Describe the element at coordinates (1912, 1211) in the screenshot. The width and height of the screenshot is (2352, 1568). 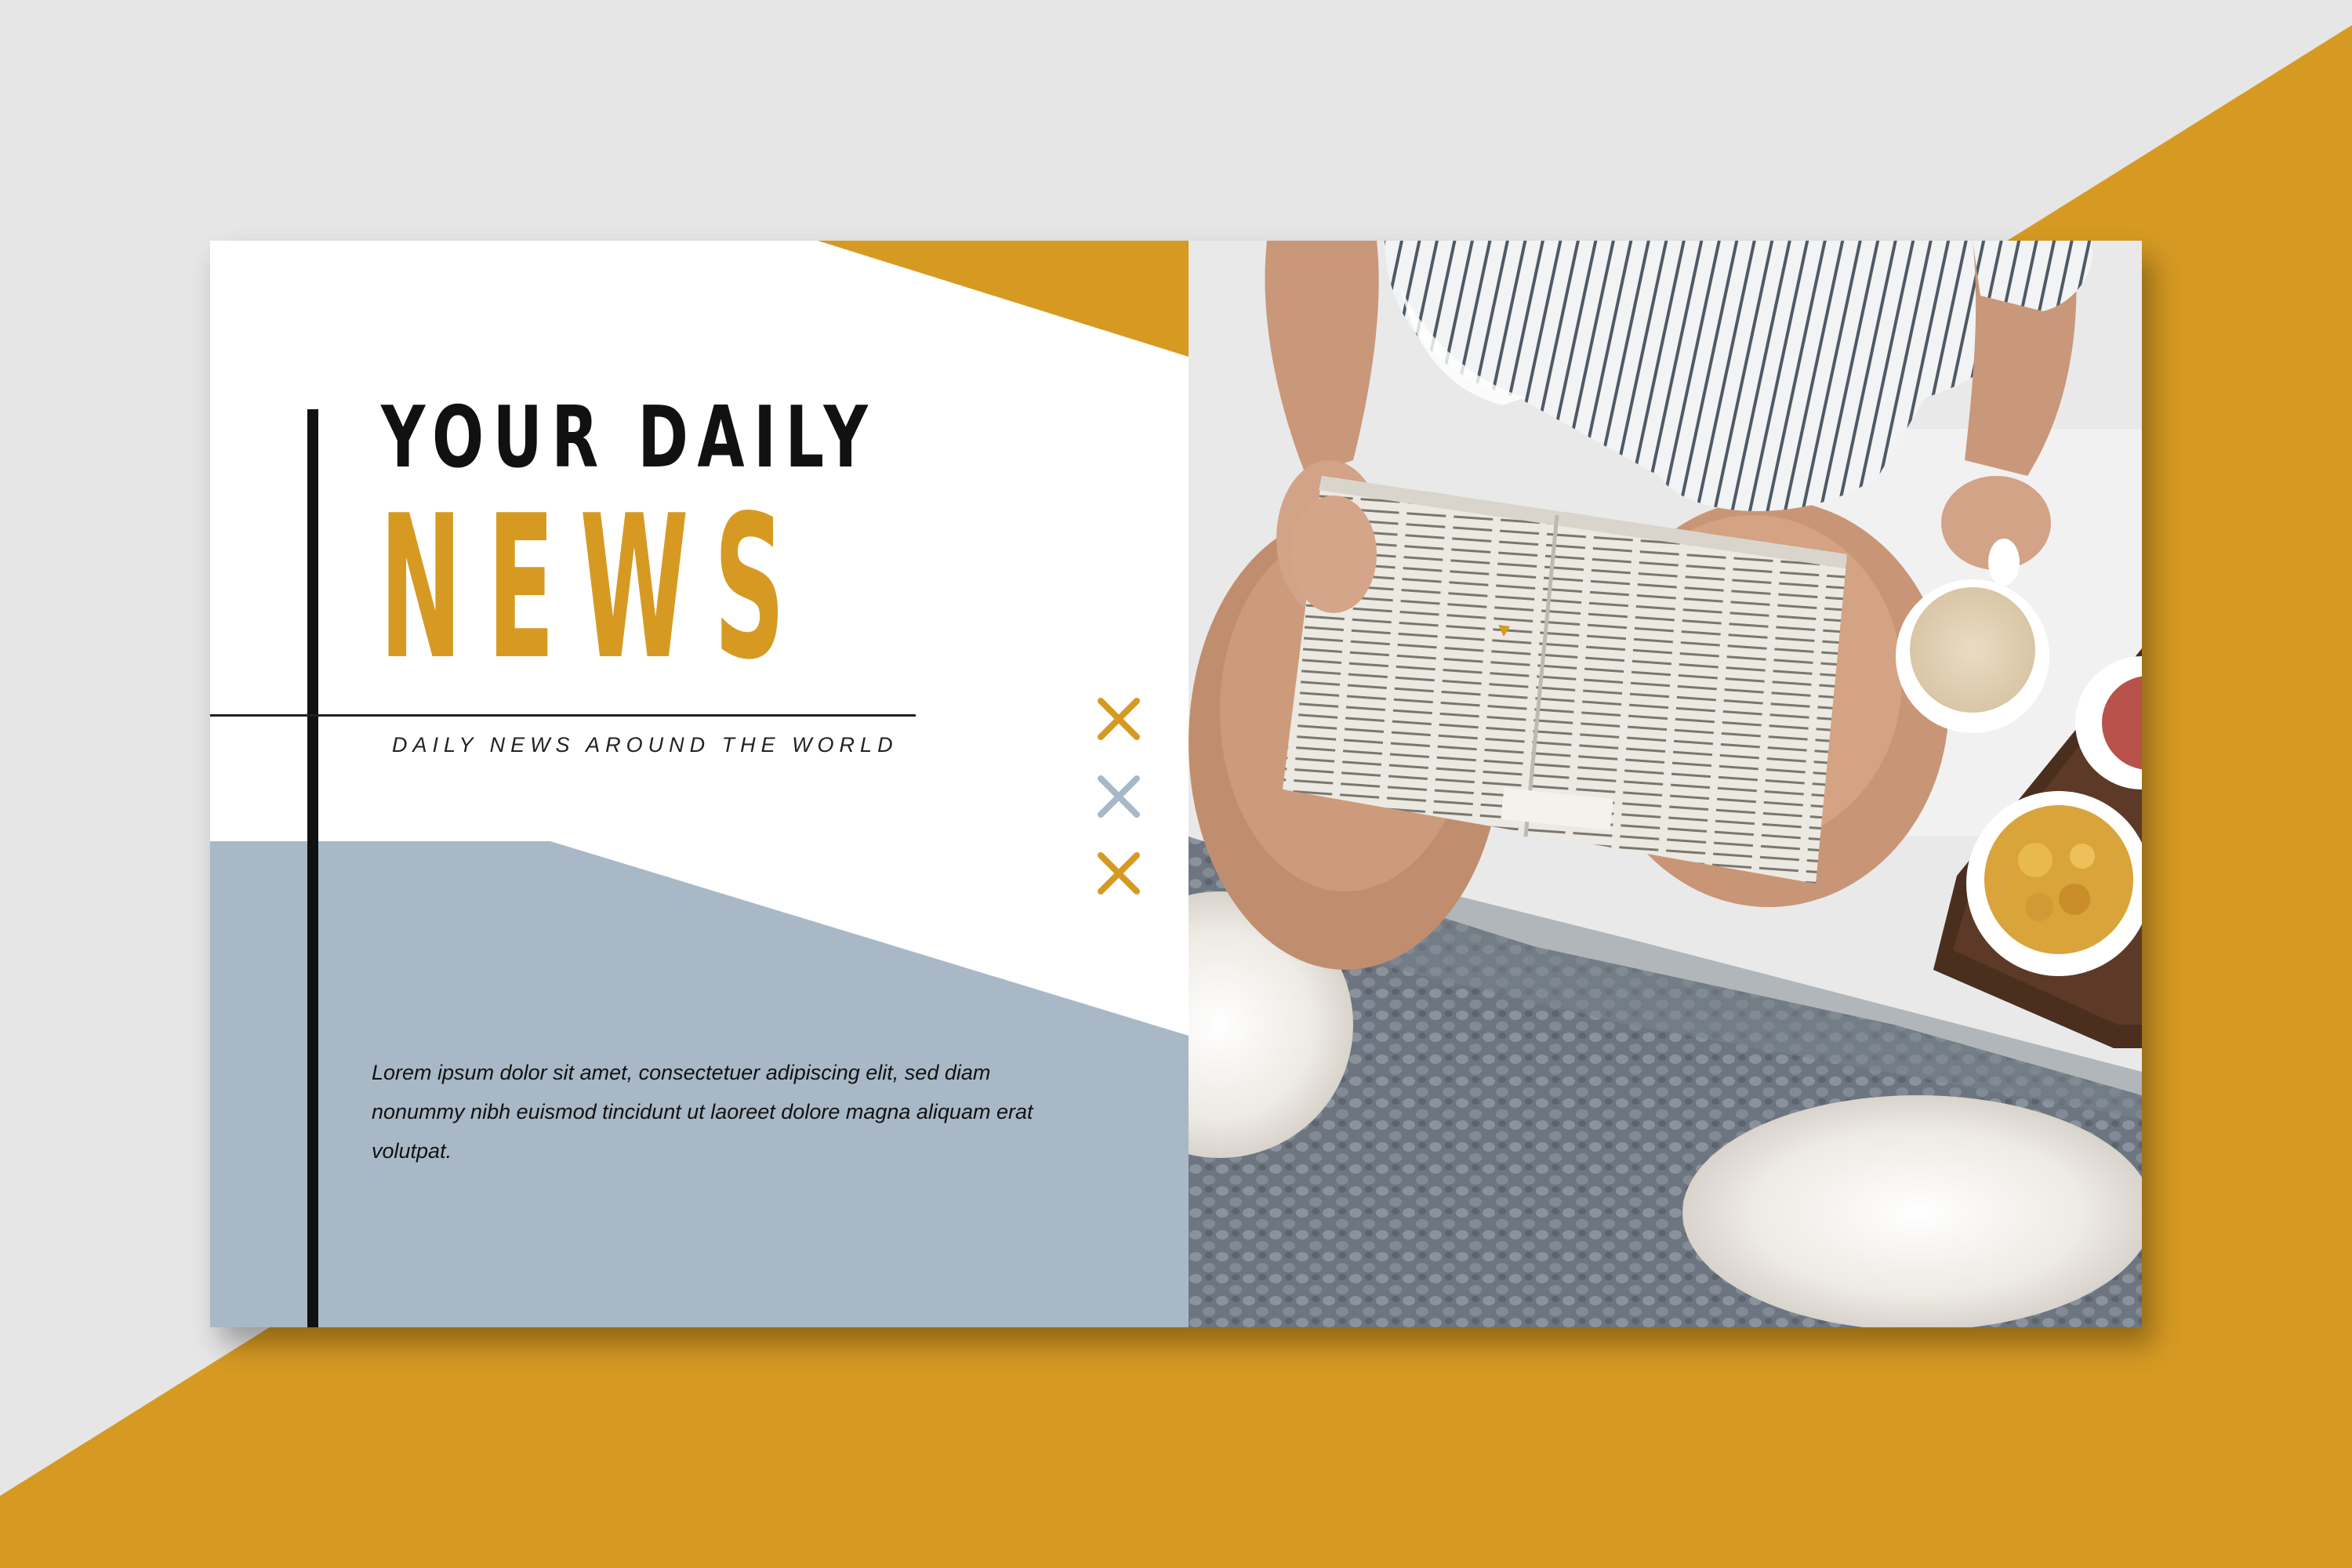
I see `fur-throw-bottom` at that location.